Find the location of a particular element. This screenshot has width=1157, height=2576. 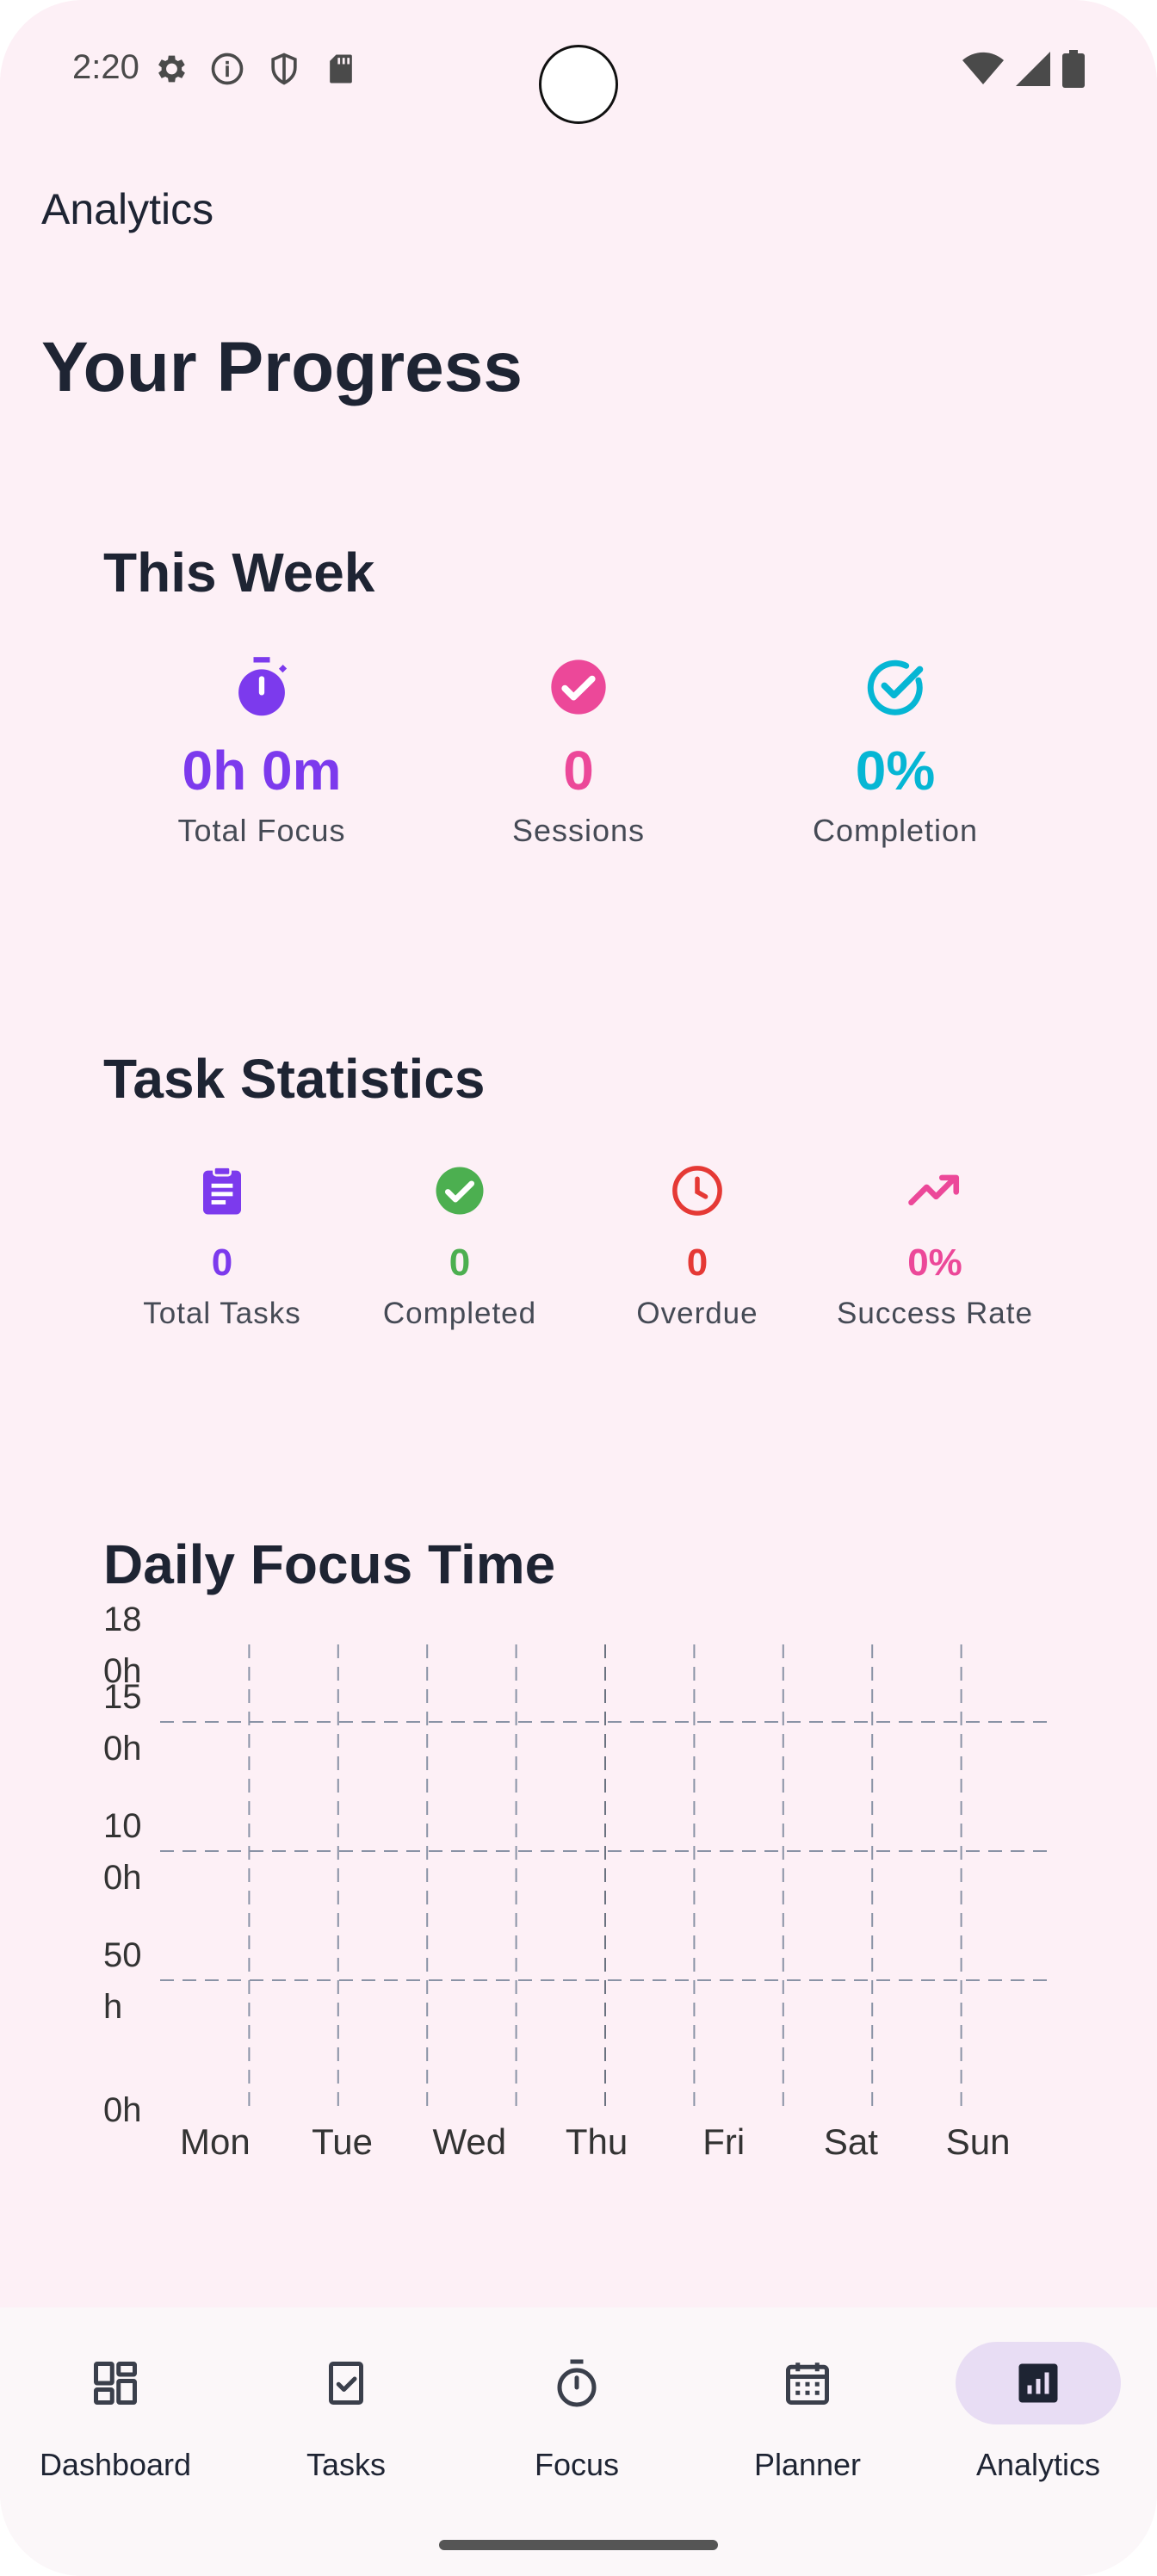

x-tick-label: Thu is located at coordinates (597, 2141).